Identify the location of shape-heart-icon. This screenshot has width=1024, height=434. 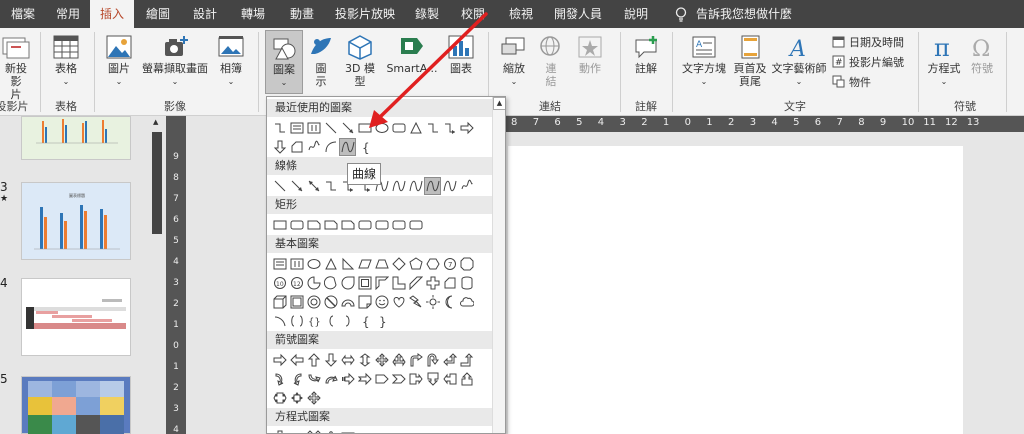
(398, 302).